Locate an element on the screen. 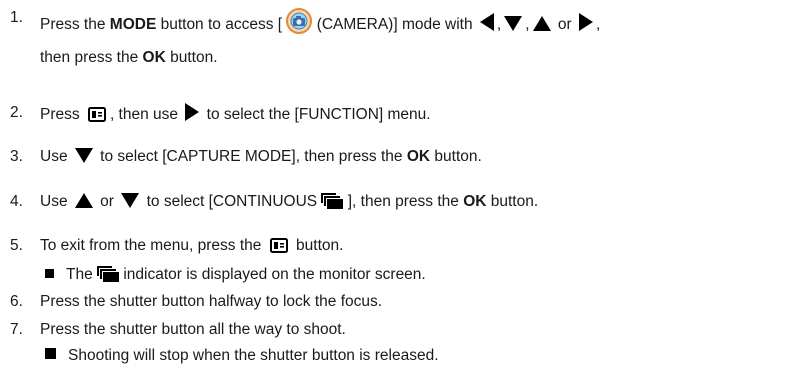 This screenshot has width=788, height=388. step-number: 3. is located at coordinates (16, 156).